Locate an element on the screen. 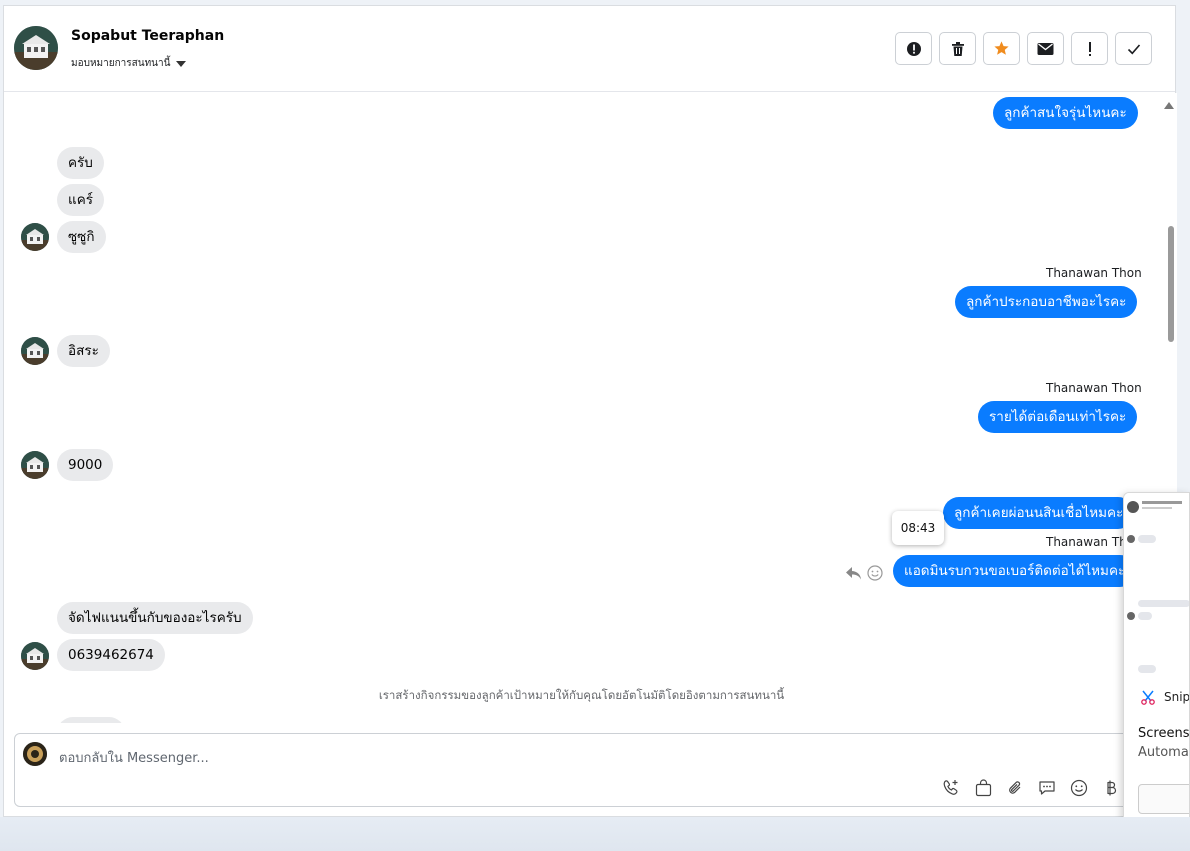 The image size is (1190, 851). mark-done-button is located at coordinates (1133, 48).